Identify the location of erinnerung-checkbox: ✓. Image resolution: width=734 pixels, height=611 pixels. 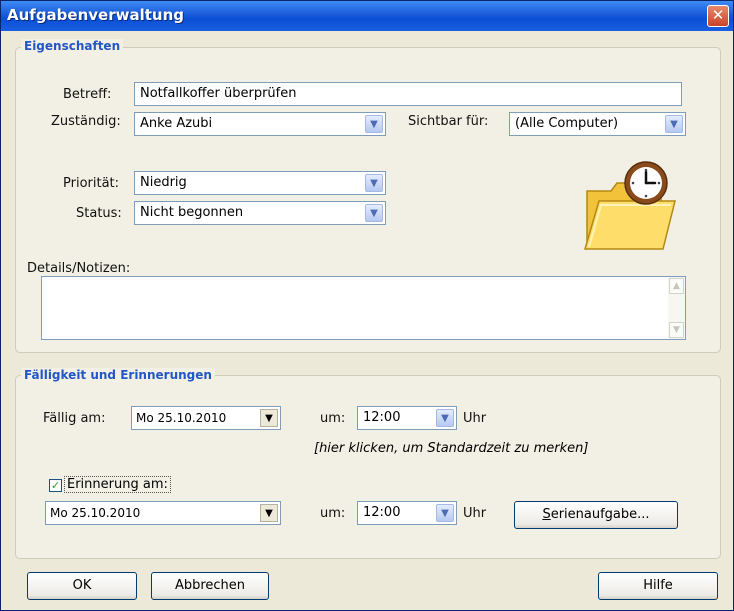
(55, 485).